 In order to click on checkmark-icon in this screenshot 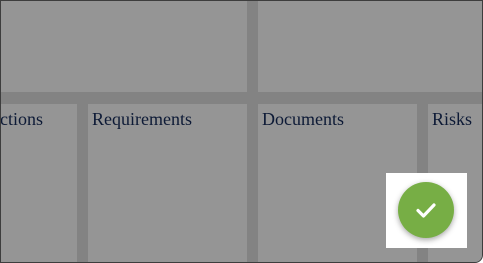, I will do `click(426, 210)`.